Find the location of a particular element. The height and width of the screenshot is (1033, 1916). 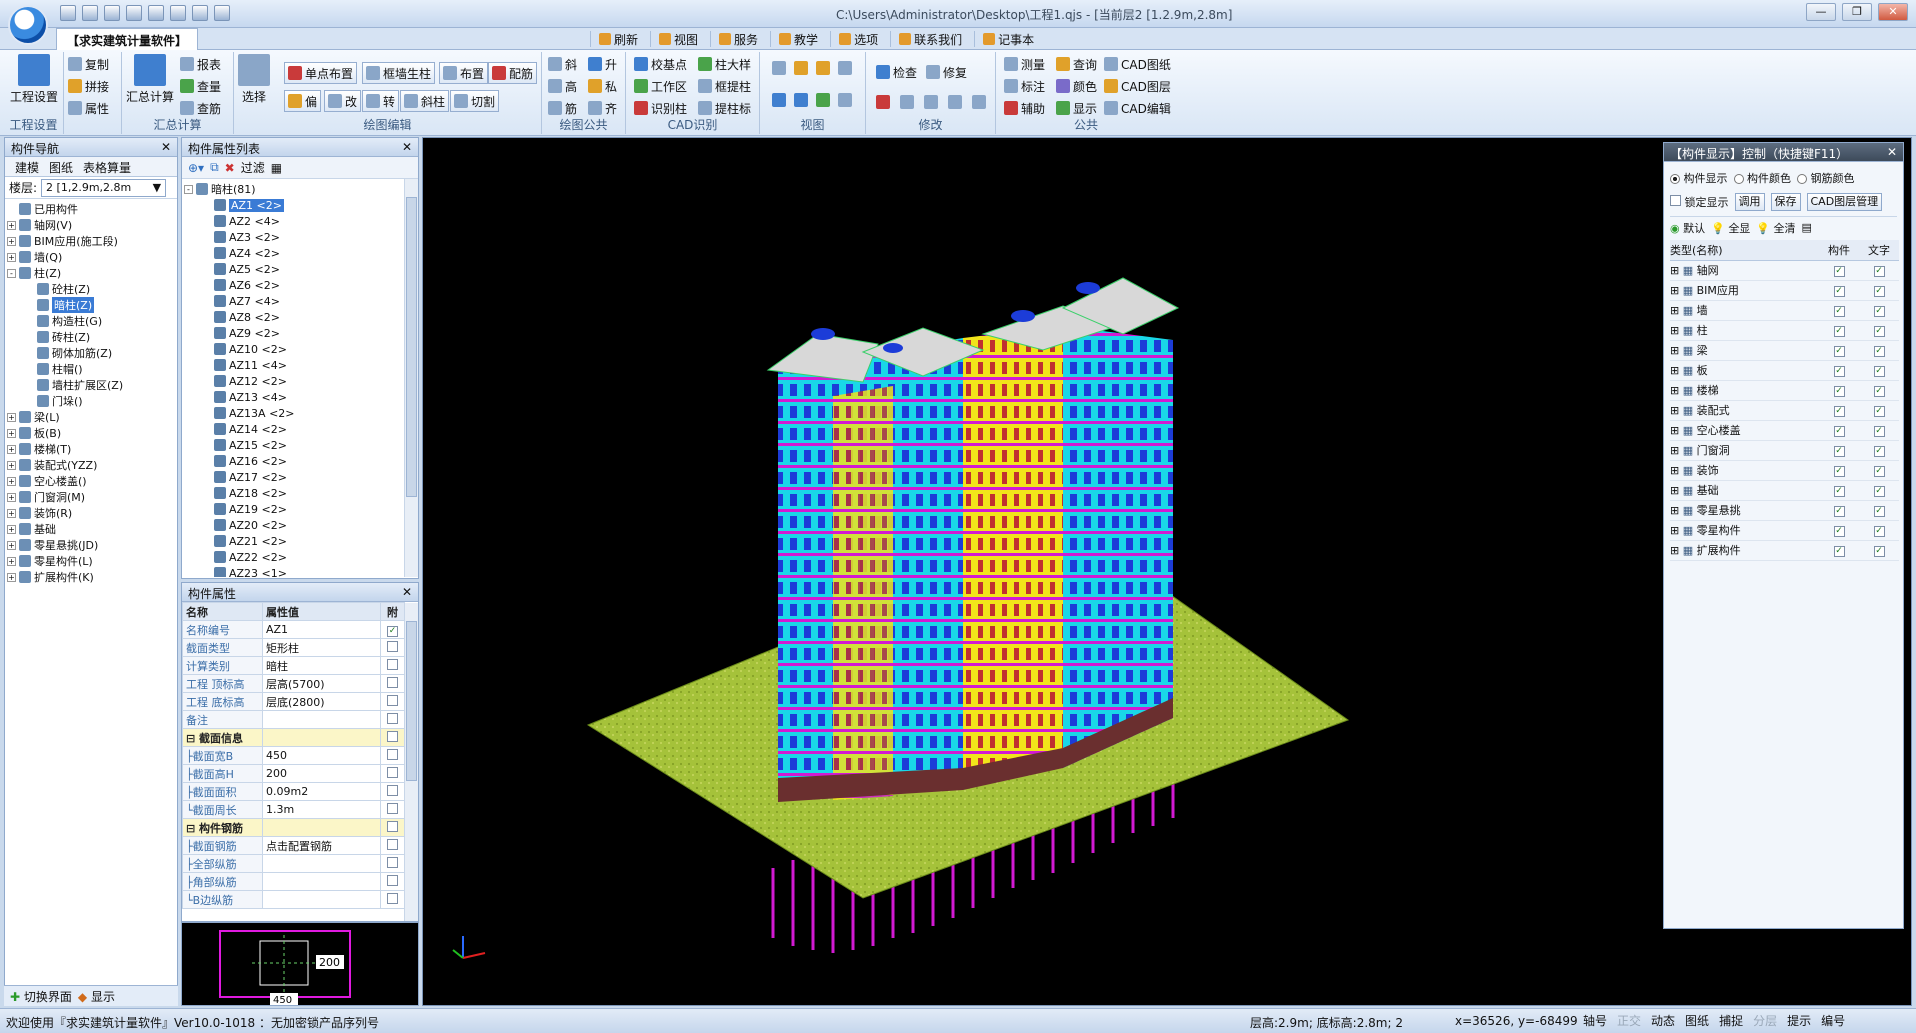

tree-item: + 装饰(R) is located at coordinates (91, 513).